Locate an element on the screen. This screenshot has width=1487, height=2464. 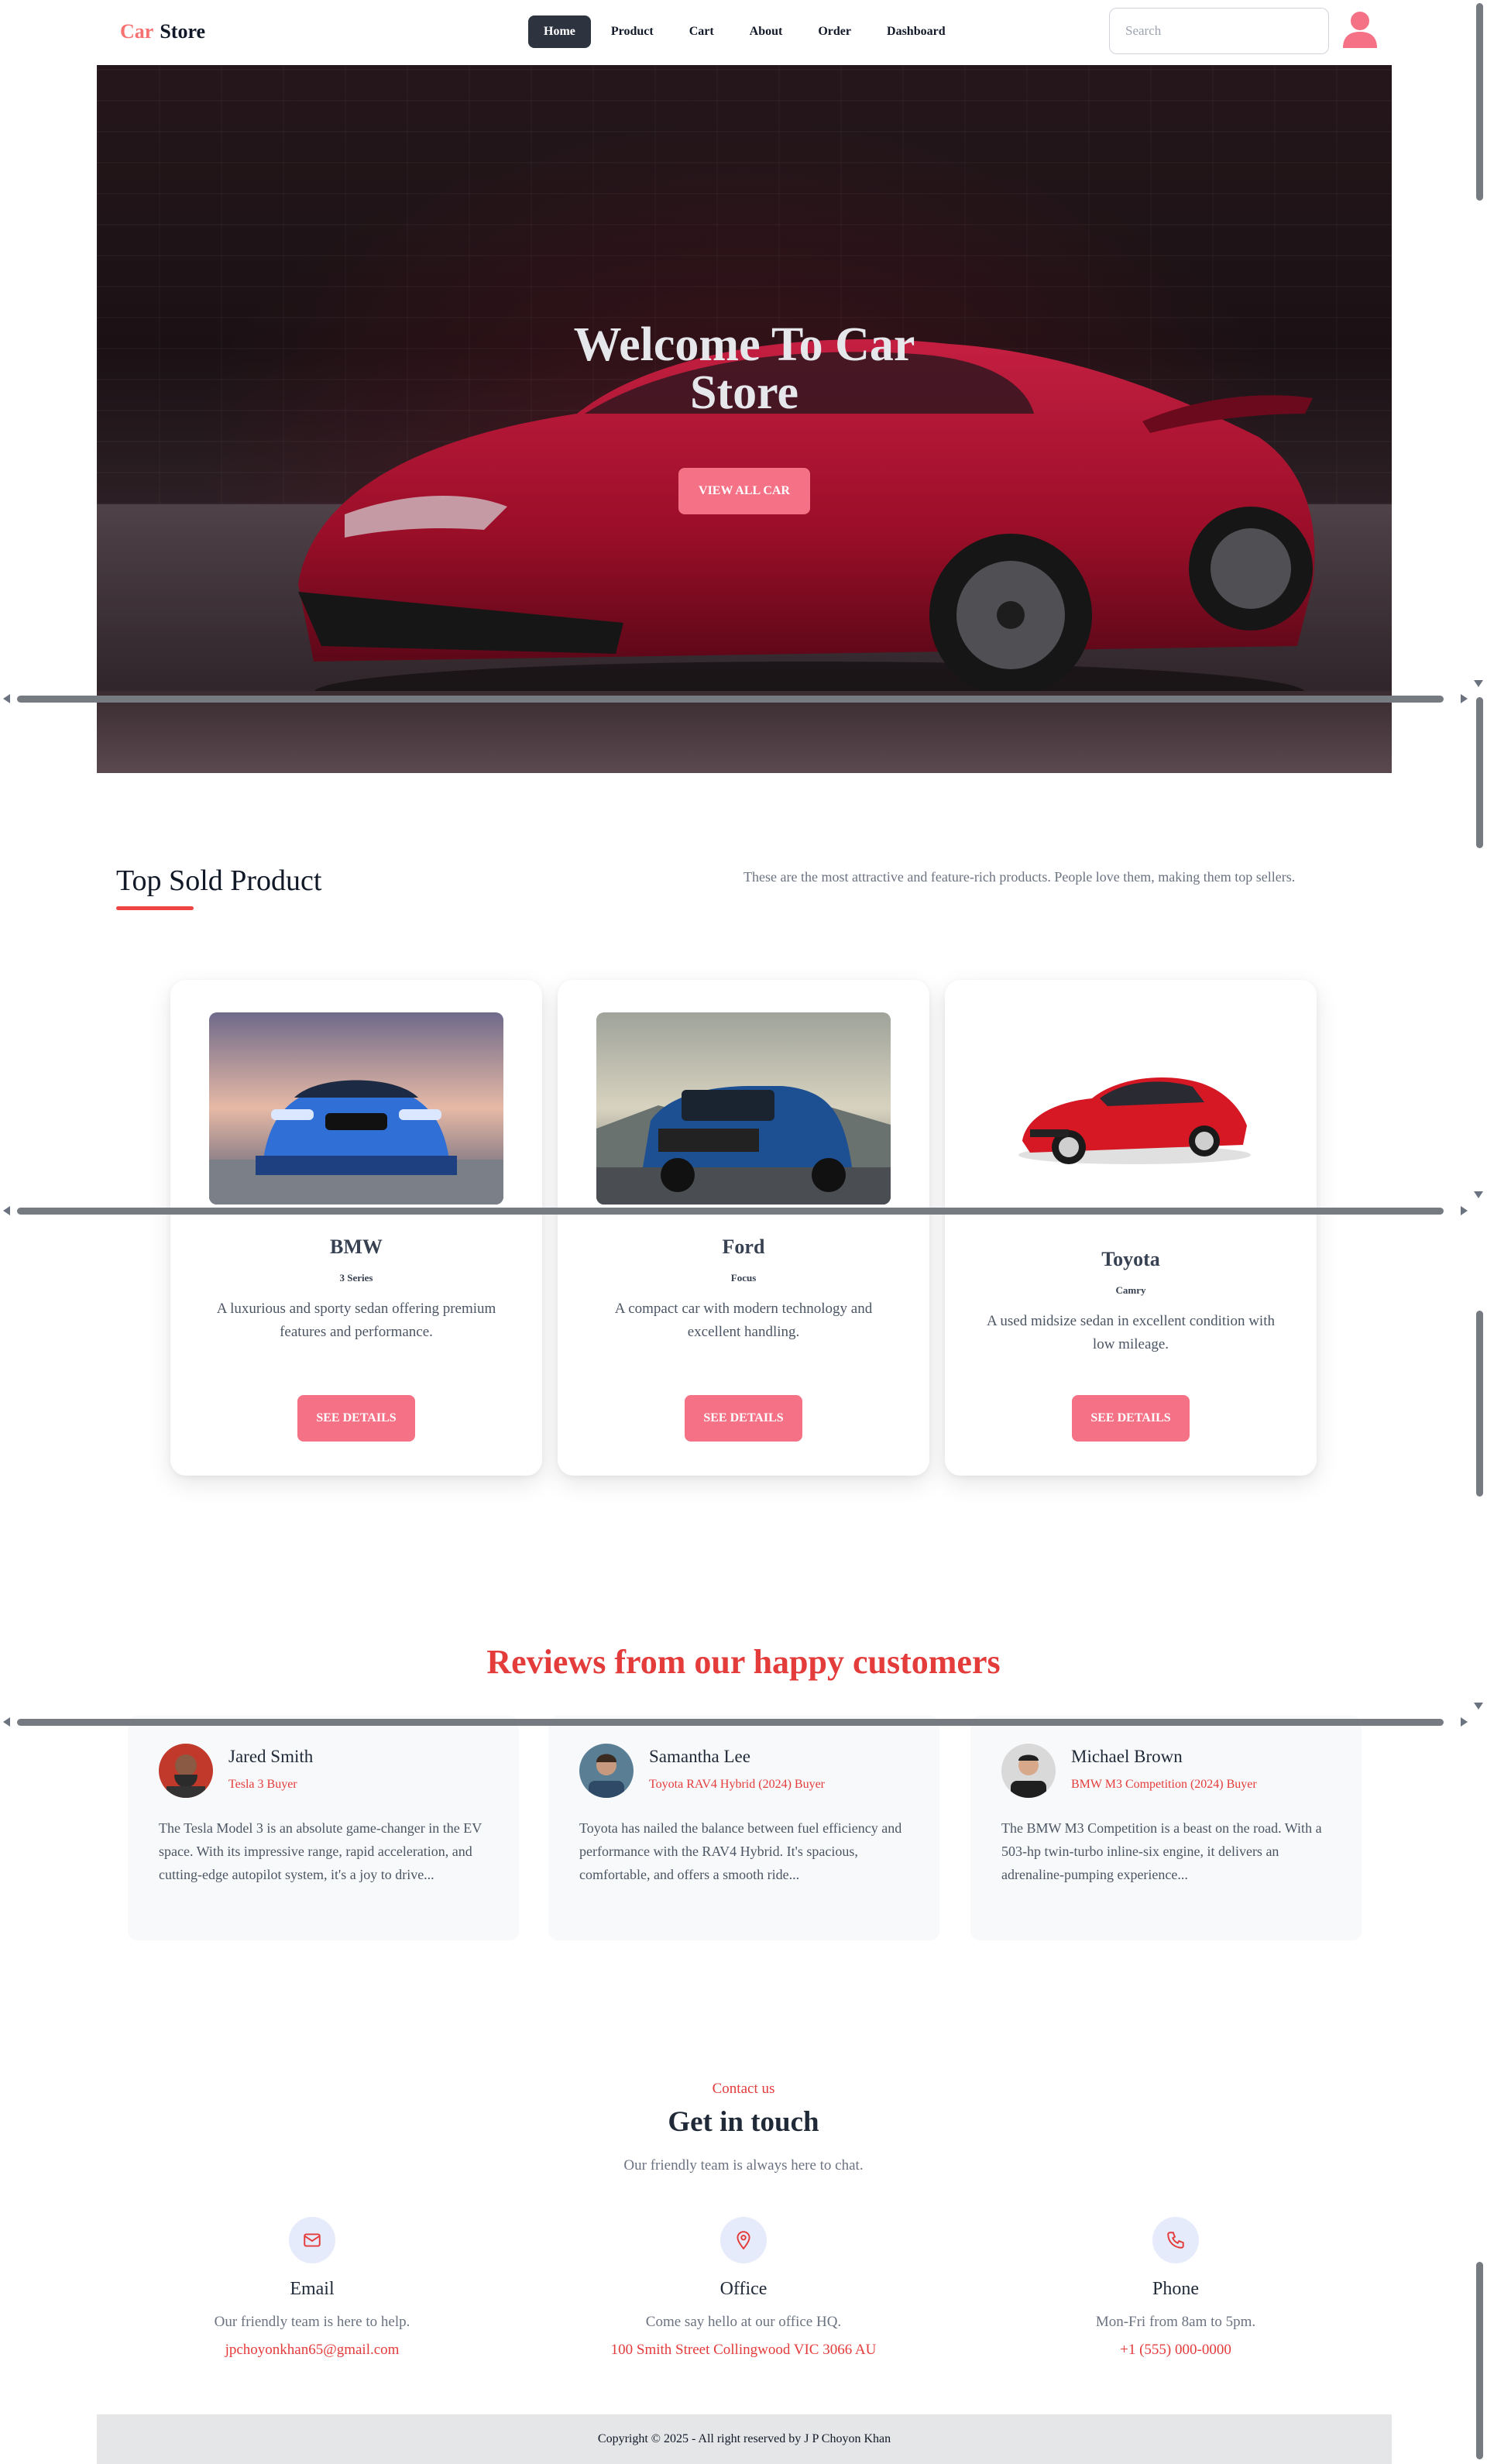
reviewer-role: Tesla 3 Buyer is located at coordinates (262, 1785).